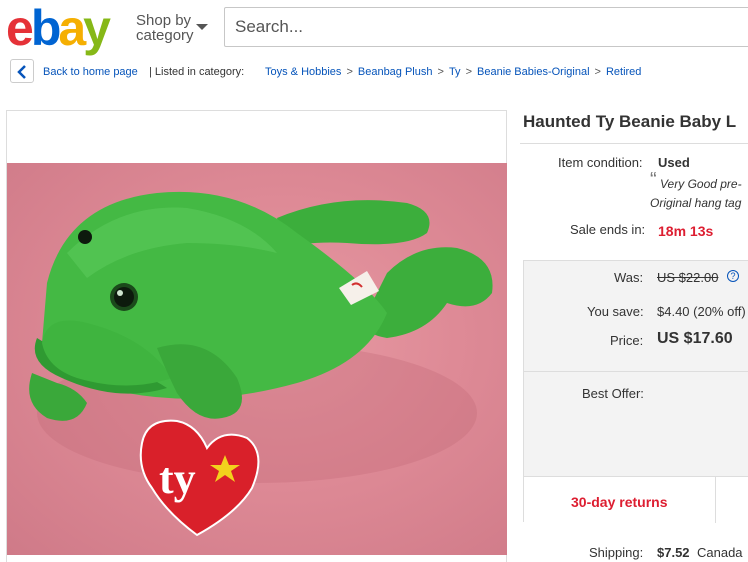 Image resolution: width=748 pixels, height=562 pixels. I want to click on search-input, so click(486, 27).